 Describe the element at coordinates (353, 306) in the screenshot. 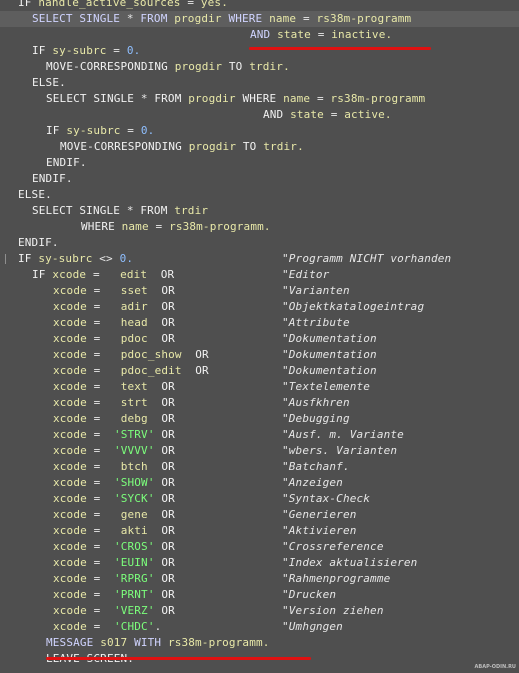

I see `code-comment: "Objektkatalogeintrag` at that location.